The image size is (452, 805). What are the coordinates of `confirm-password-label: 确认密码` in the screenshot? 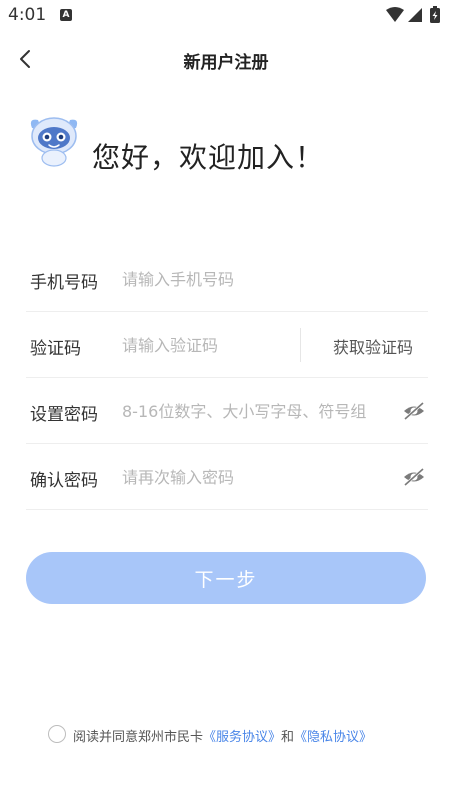 It's located at (64, 481).